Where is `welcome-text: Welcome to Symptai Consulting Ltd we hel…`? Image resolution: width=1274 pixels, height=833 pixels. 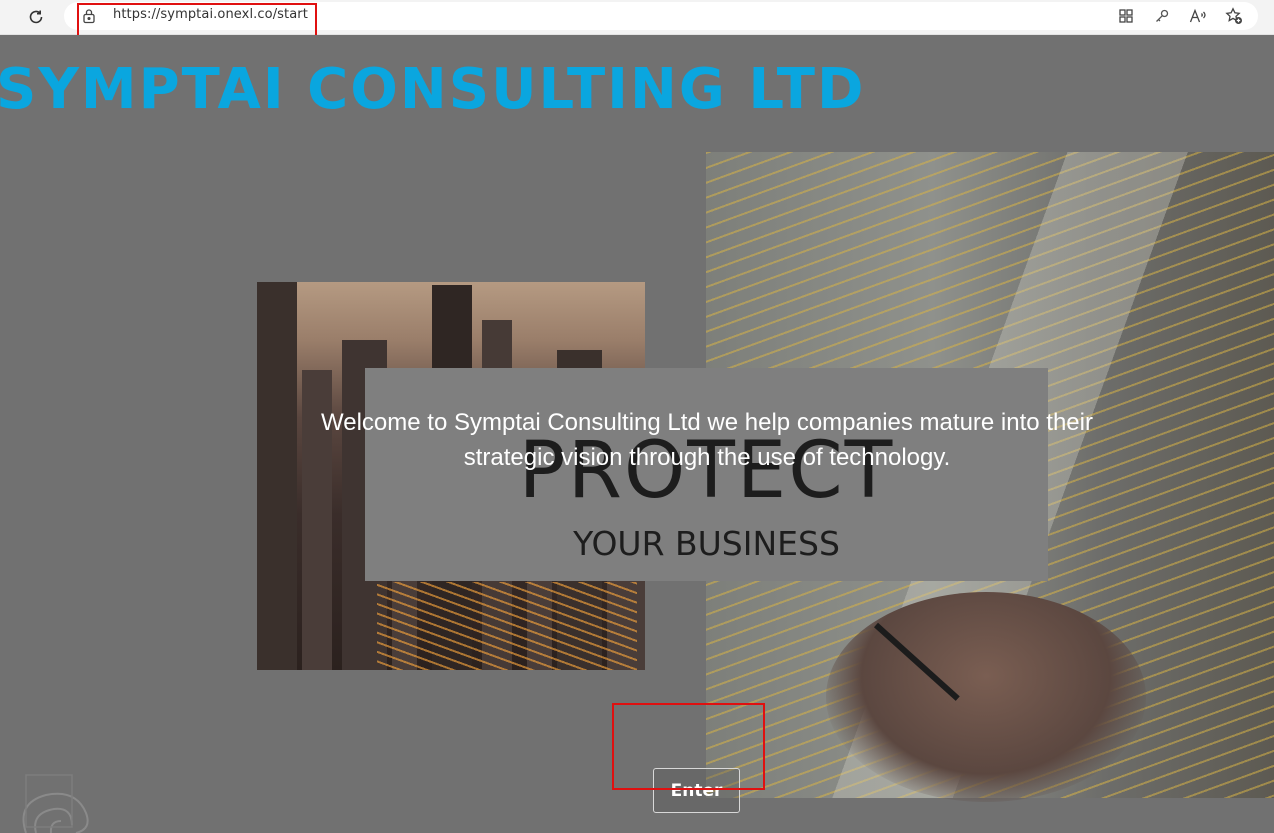 welcome-text: Welcome to Symptai Consulting Ltd we hel… is located at coordinates (707, 440).